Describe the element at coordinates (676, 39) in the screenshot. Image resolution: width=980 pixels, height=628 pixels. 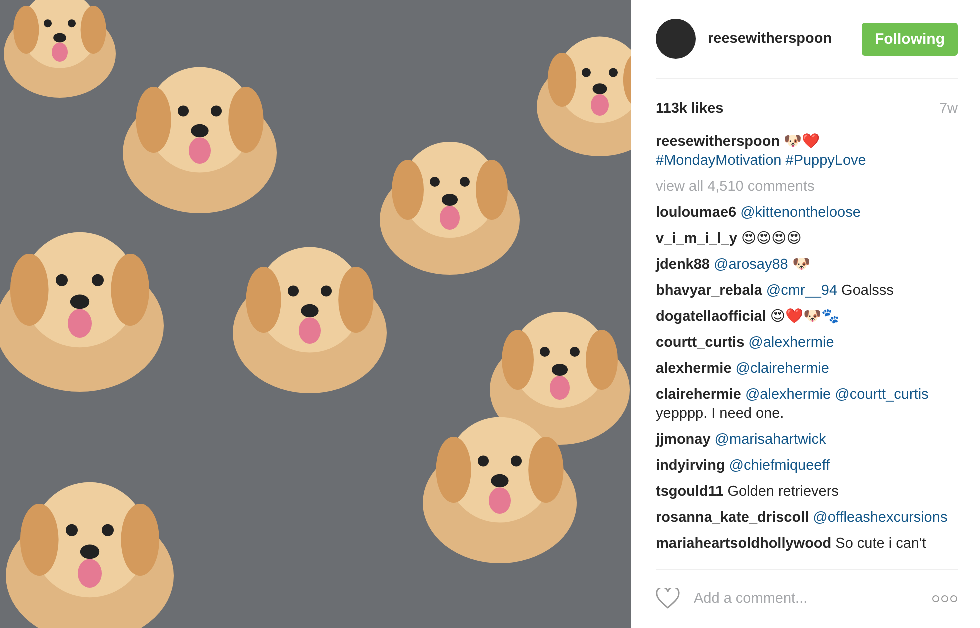
I see `avatar` at that location.